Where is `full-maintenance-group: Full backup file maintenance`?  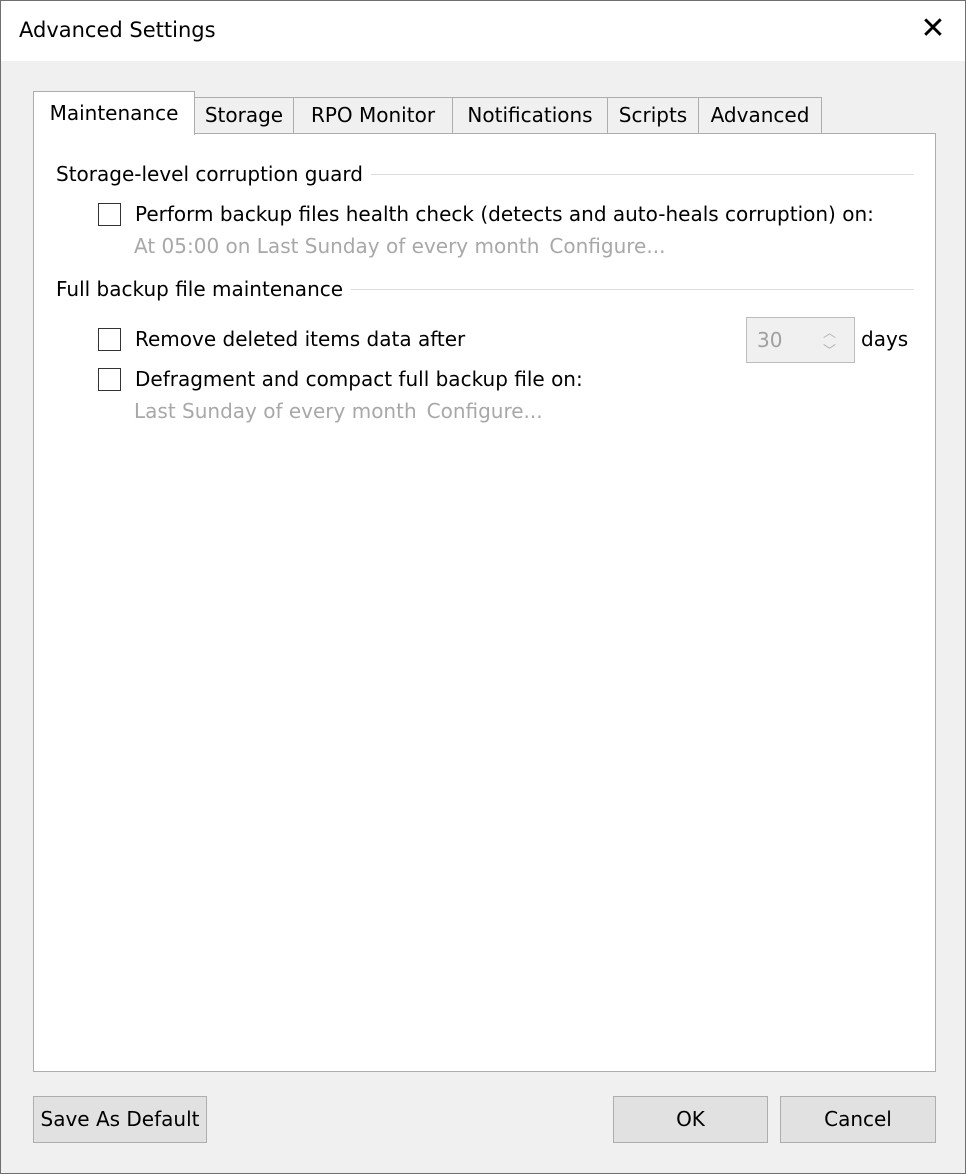 full-maintenance-group: Full backup file maintenance is located at coordinates (485, 289).